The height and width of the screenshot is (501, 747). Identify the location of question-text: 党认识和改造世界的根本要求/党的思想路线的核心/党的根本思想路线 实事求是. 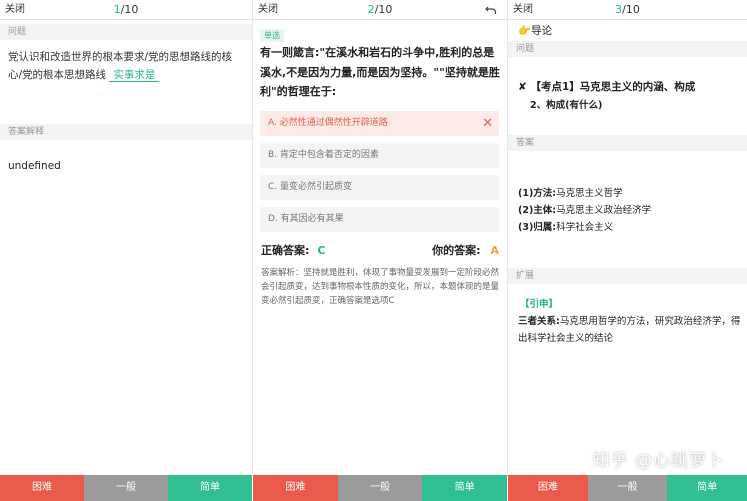
(126, 81).